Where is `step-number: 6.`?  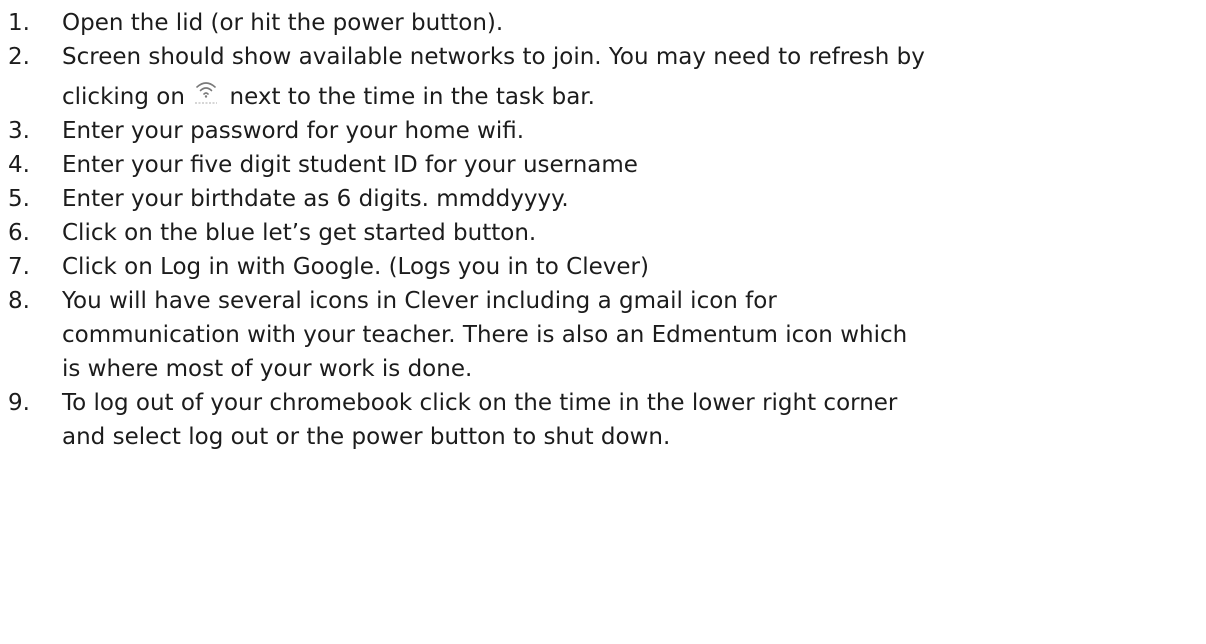 step-number: 6. is located at coordinates (19, 233).